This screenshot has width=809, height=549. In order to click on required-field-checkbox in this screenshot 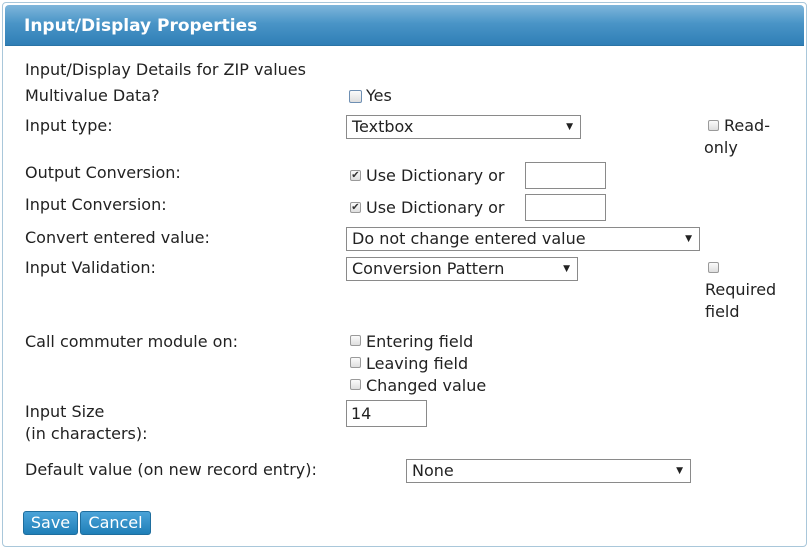, I will do `click(713, 267)`.